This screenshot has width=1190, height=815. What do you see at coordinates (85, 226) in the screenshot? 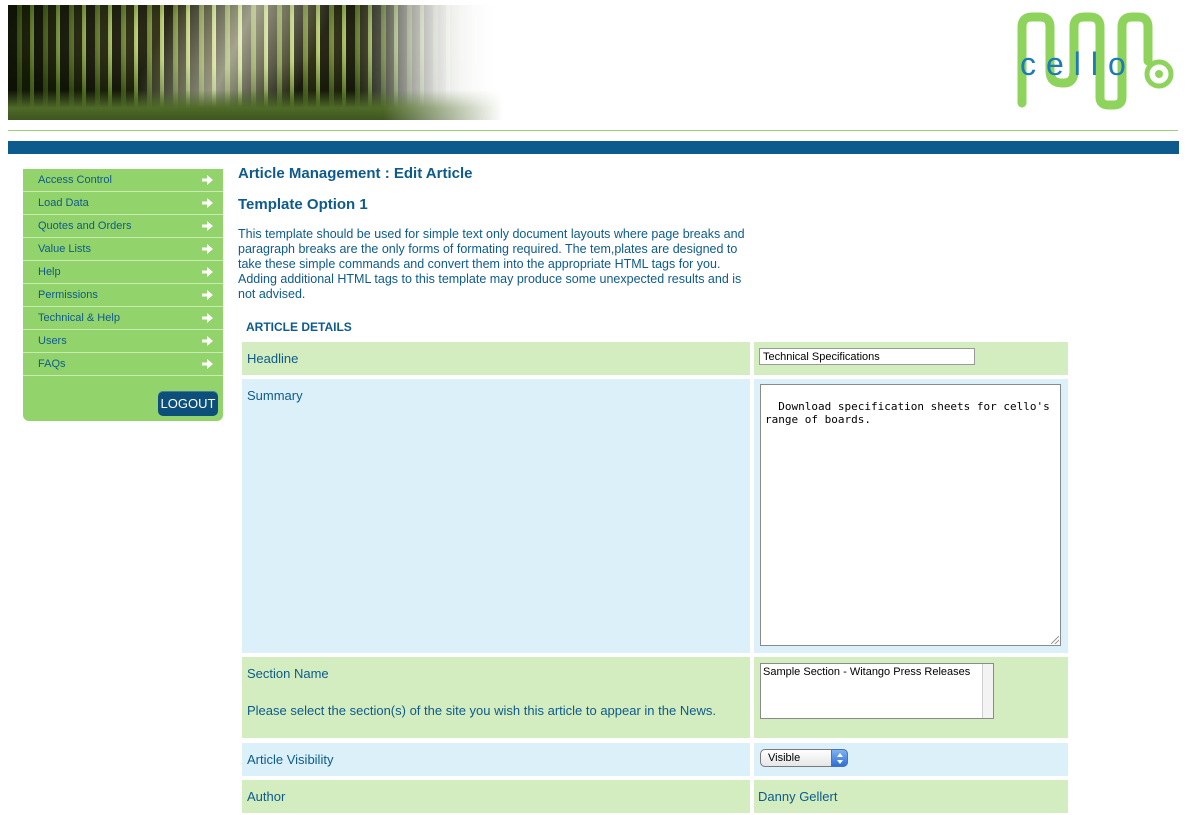
I see `sidebar-item-label: Quotes and Orders` at bounding box center [85, 226].